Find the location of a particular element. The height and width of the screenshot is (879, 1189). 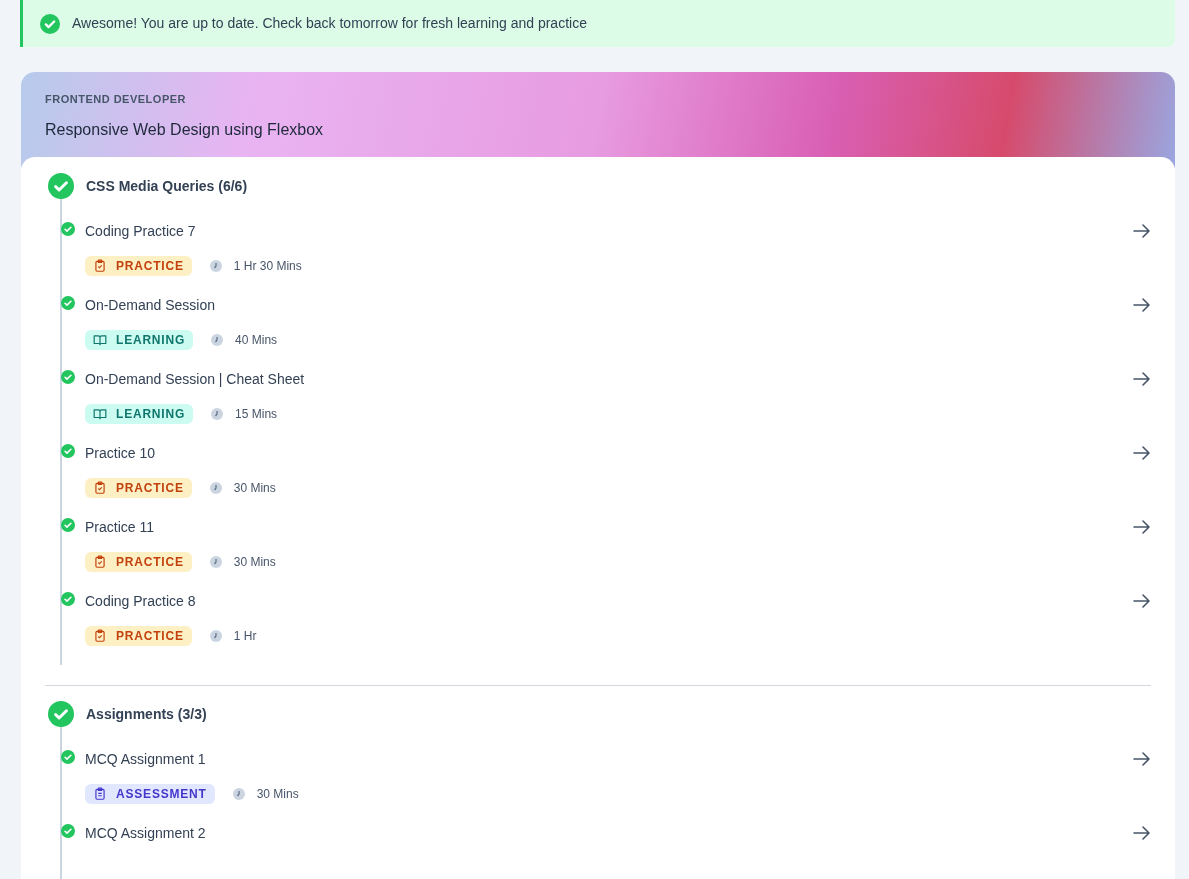

item-title: MCQ Assignment 2 is located at coordinates (145, 833).